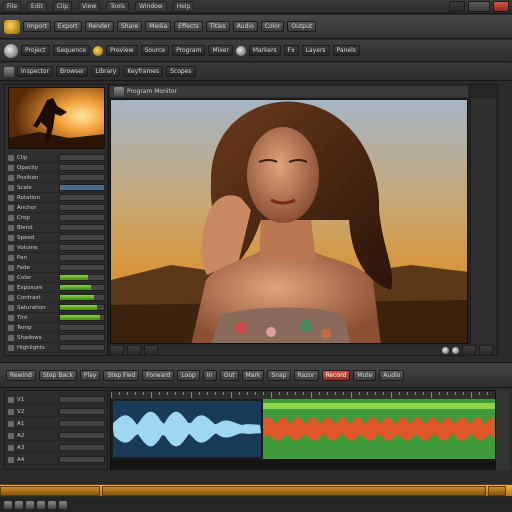 The image size is (512, 512). Describe the element at coordinates (89, 6) in the screenshot. I see `menu-view: View` at that location.